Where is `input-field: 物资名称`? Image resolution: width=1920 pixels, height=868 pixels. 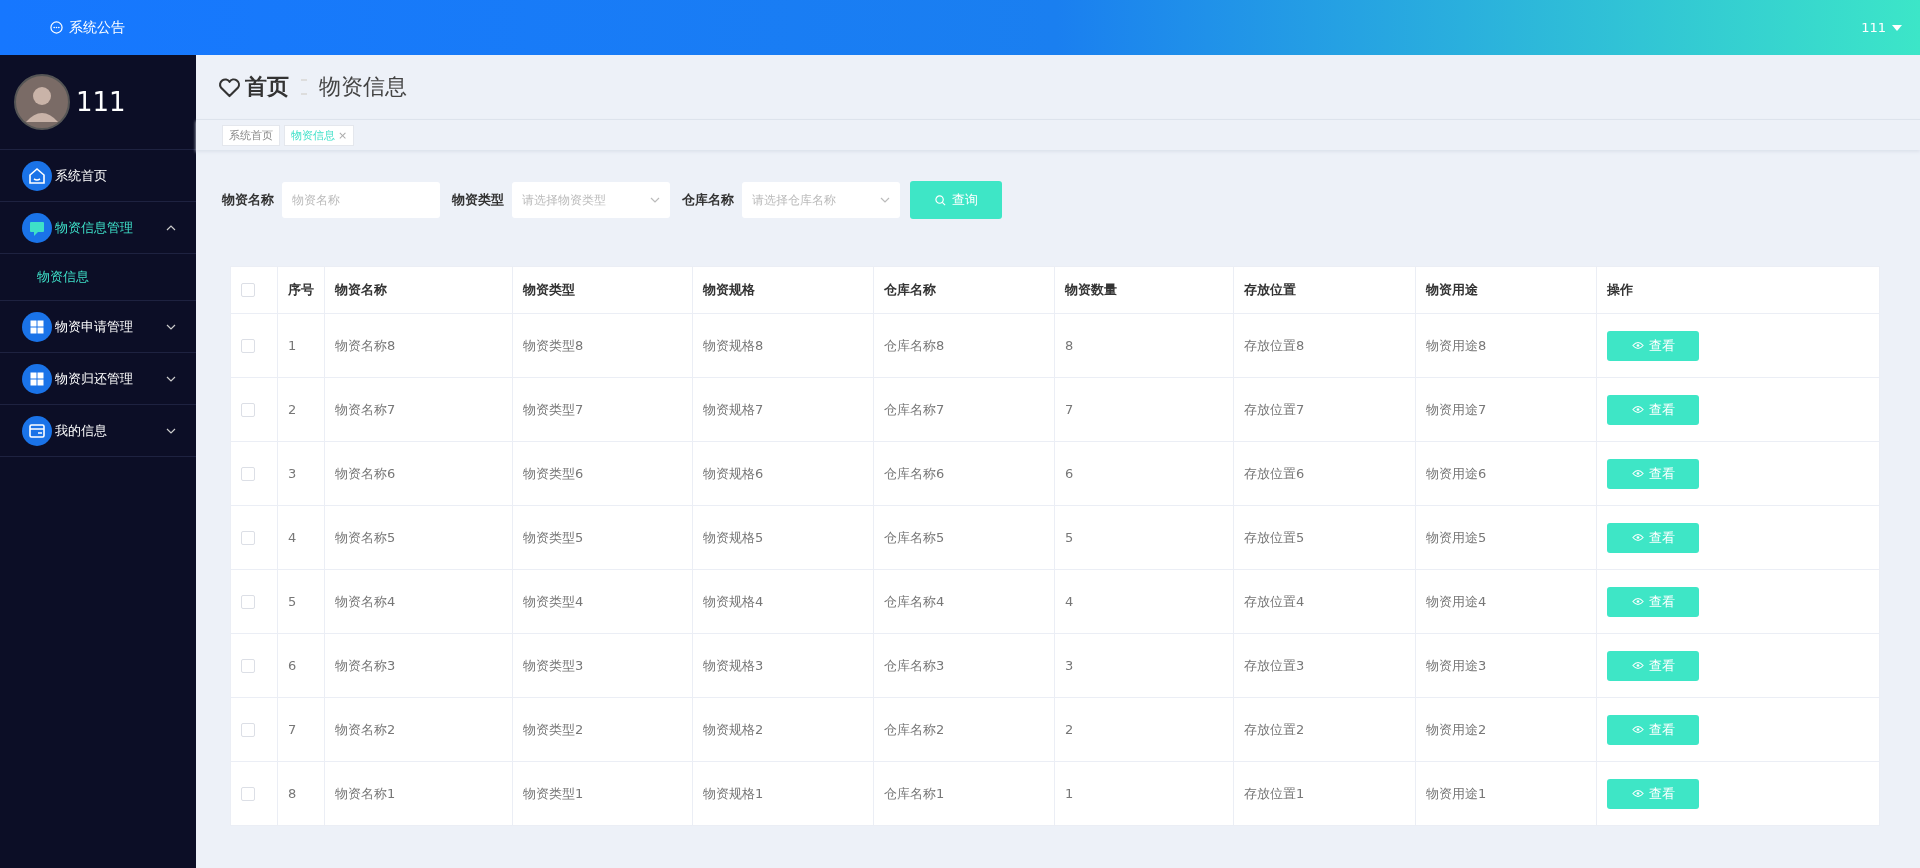 input-field: 物资名称 is located at coordinates (361, 200).